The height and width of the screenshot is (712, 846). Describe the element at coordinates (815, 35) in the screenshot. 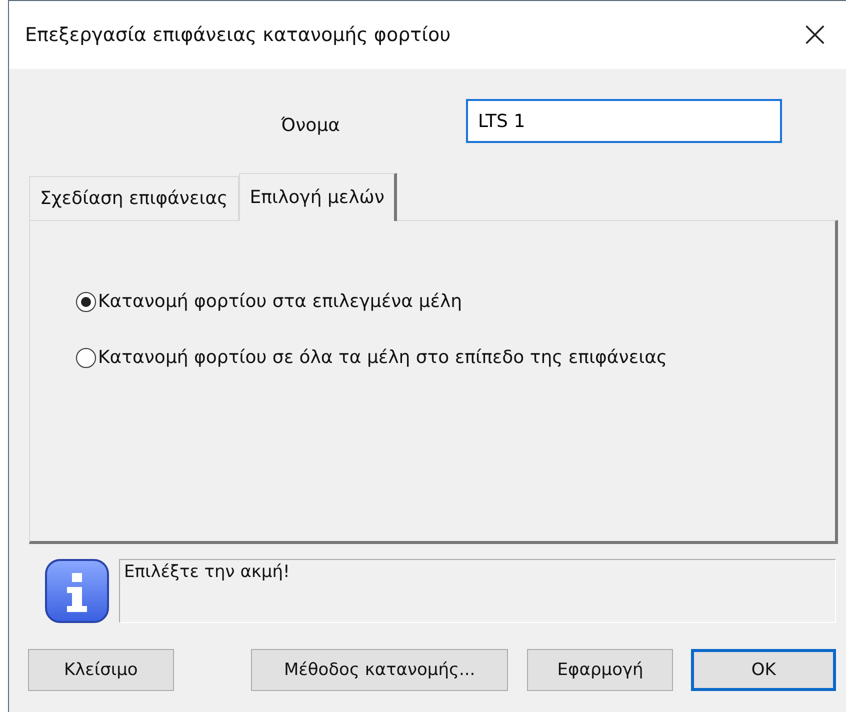

I see `close-button: ×` at that location.